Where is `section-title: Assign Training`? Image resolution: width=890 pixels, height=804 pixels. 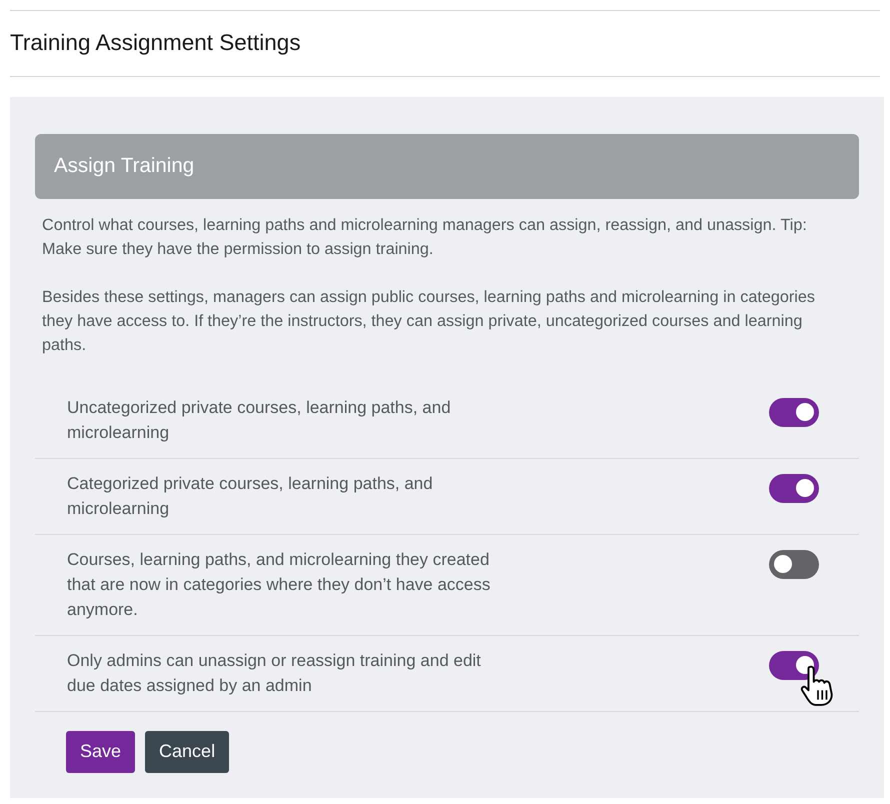
section-title: Assign Training is located at coordinates (124, 166).